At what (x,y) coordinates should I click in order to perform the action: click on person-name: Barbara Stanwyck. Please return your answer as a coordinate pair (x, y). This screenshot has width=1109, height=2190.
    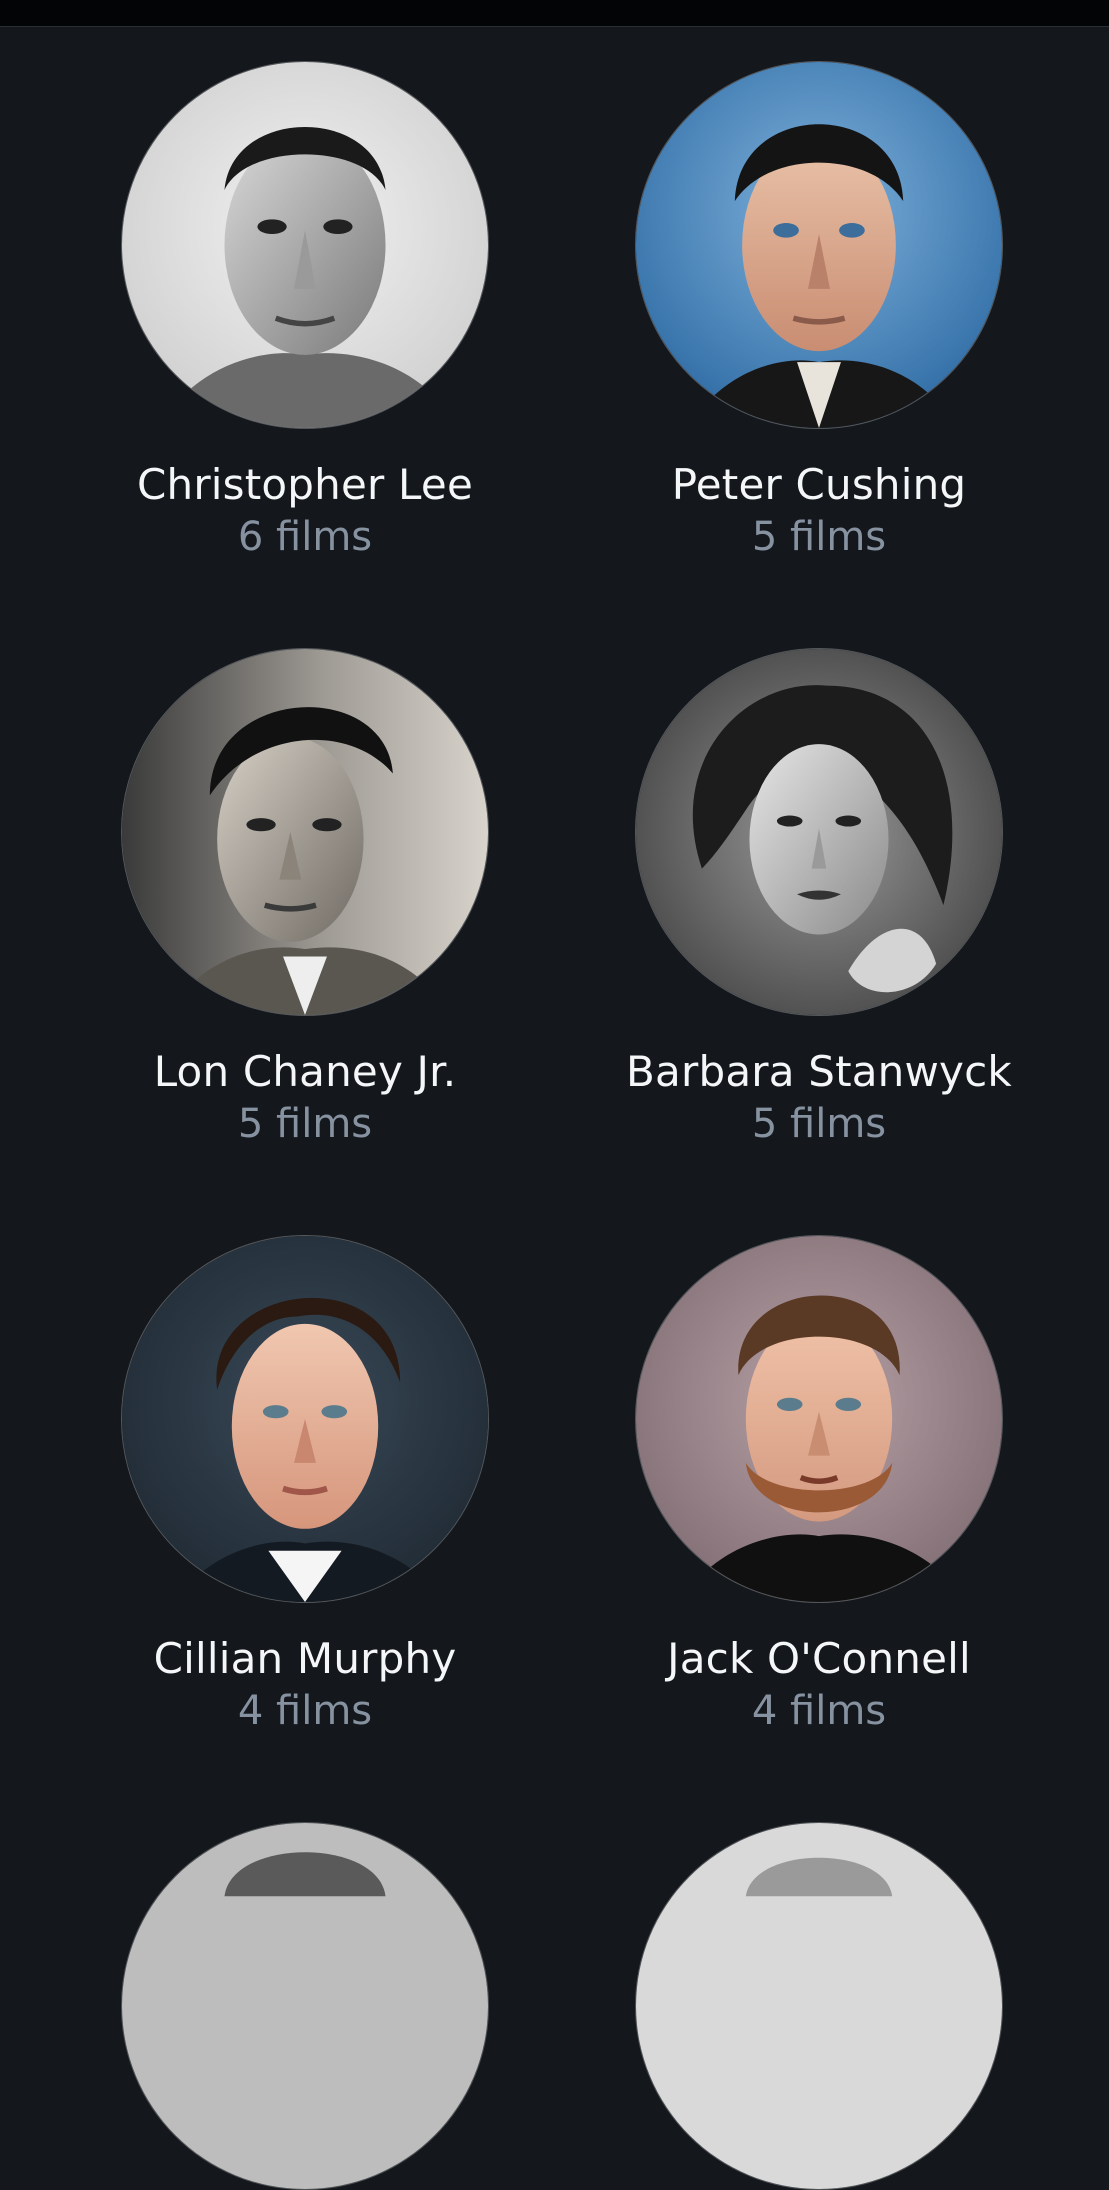
    Looking at the image, I should click on (819, 1072).